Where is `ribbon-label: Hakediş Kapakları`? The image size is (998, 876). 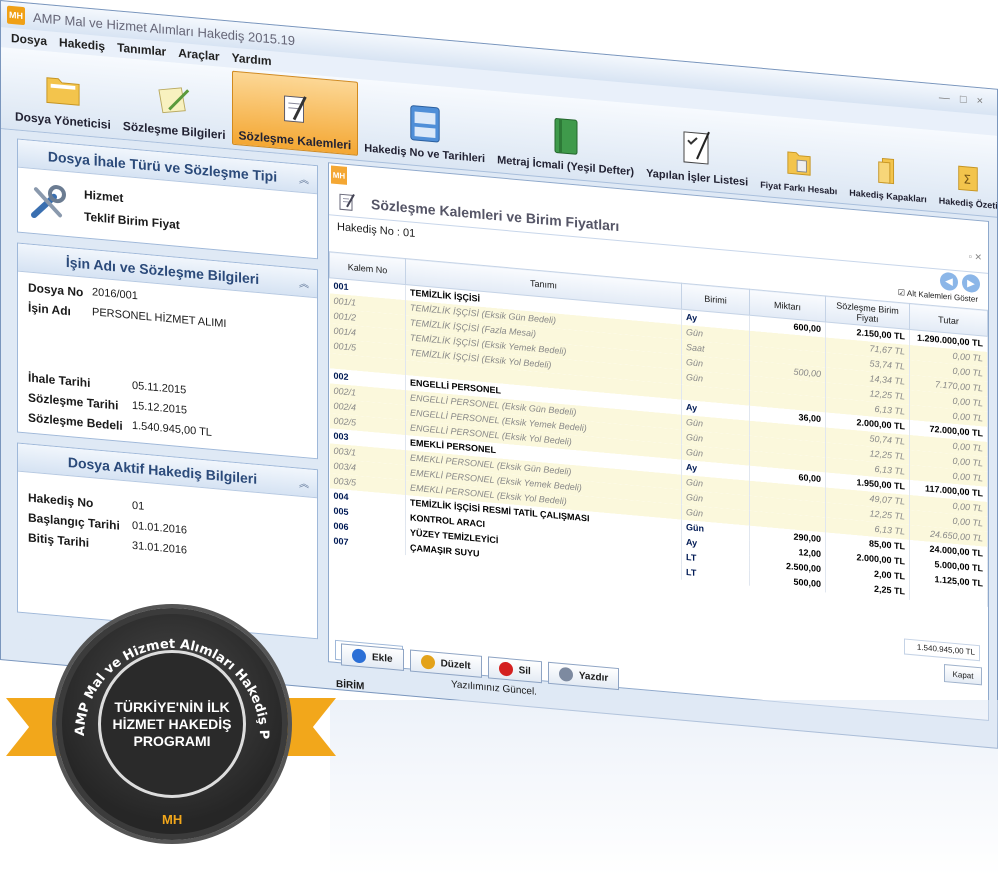 ribbon-label: Hakediş Kapakları is located at coordinates (888, 196).